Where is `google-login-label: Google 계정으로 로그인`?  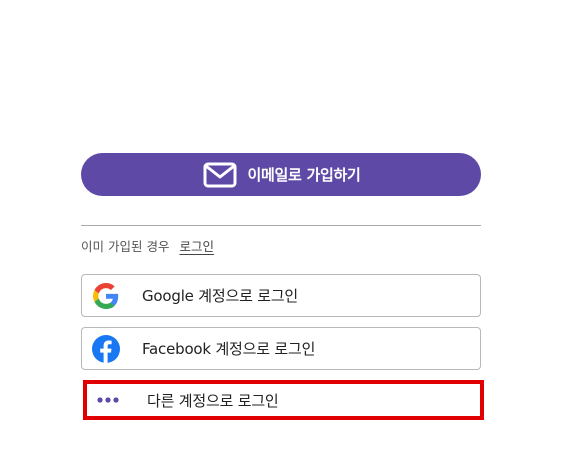
google-login-label: Google 계정으로 로그인 is located at coordinates (220, 296).